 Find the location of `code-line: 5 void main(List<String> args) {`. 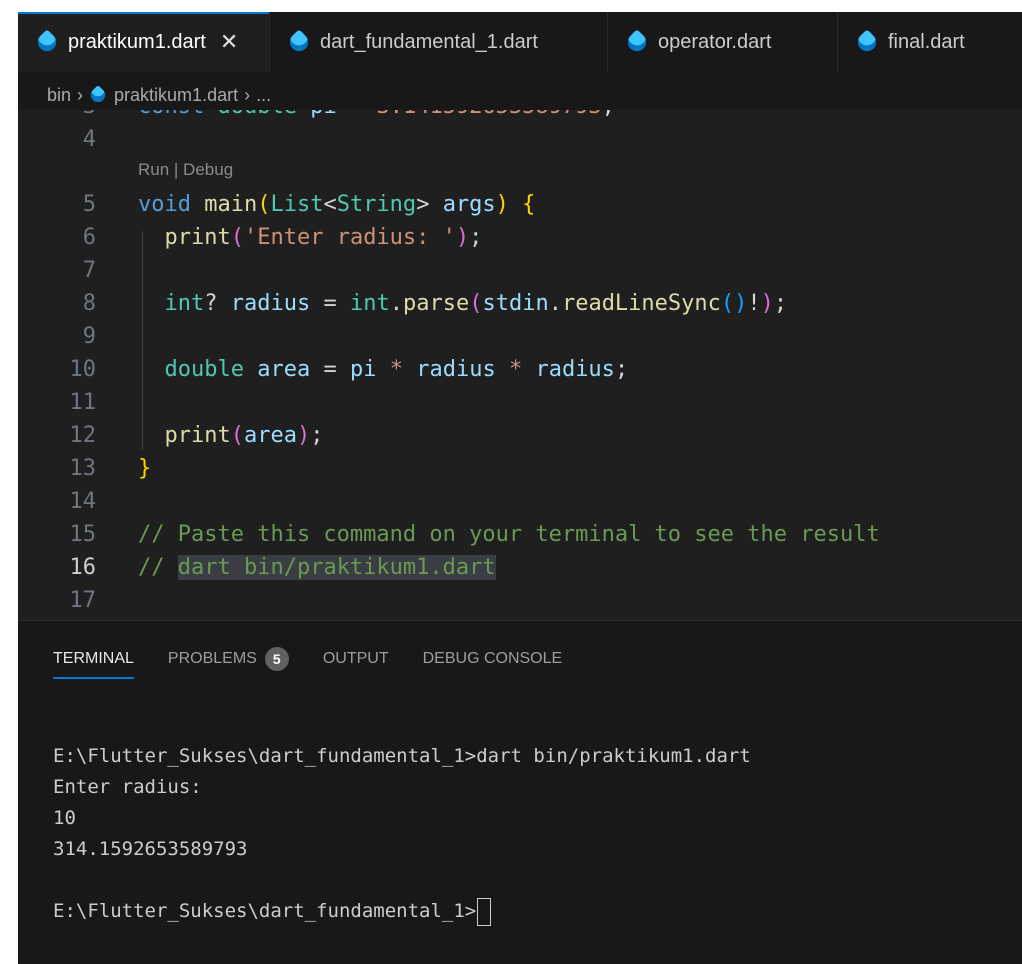

code-line: 5 void main(List<String> args) { is located at coordinates (520, 204).